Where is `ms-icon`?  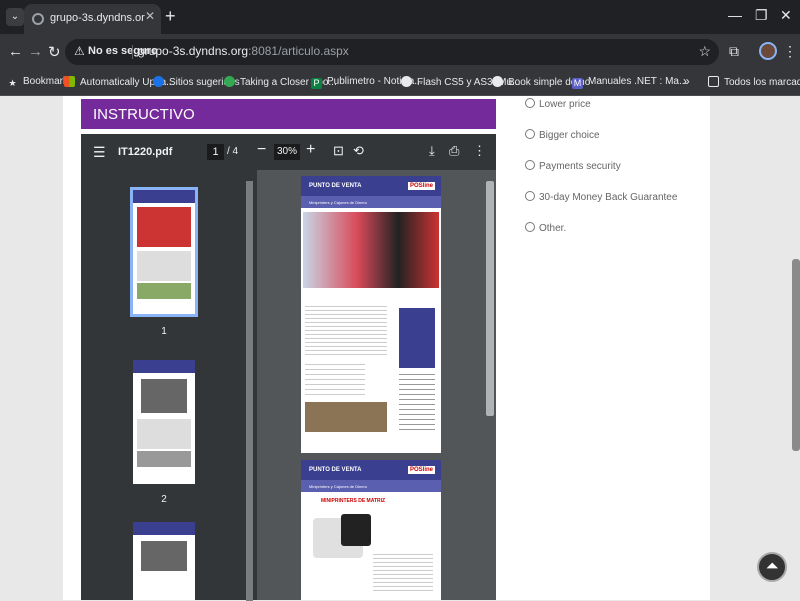
ms-icon is located at coordinates (69, 81).